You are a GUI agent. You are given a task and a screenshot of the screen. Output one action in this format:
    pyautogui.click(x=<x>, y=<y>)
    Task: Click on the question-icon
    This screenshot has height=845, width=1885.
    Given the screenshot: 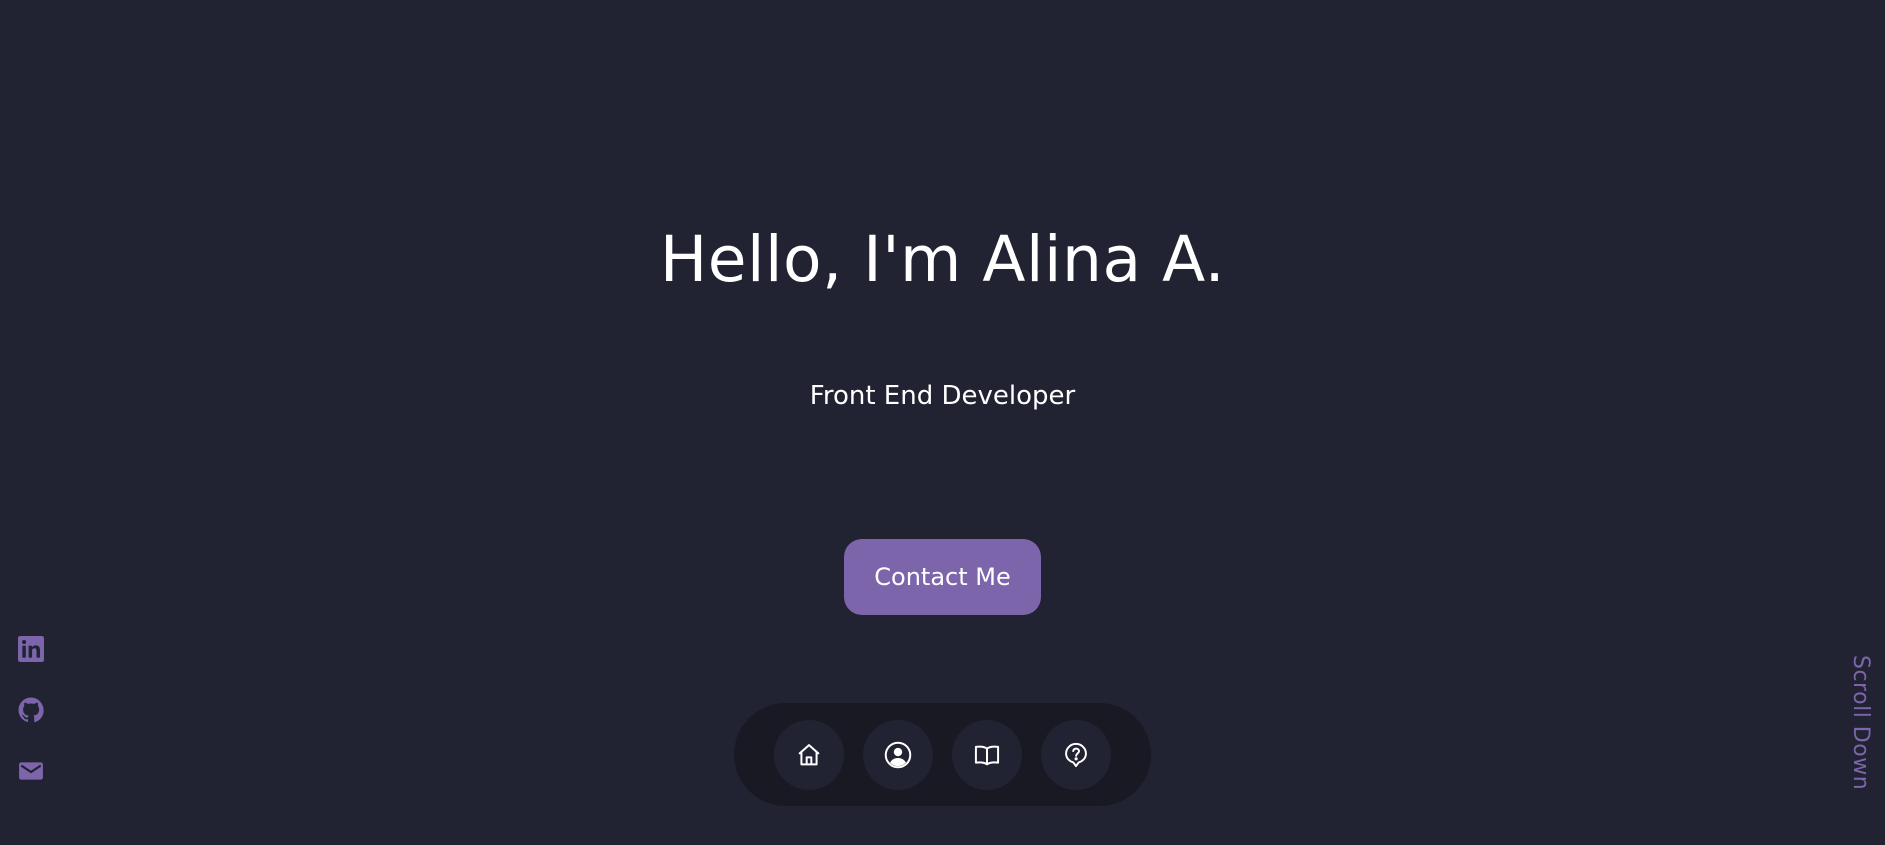 What is the action you would take?
    pyautogui.click(x=1076, y=755)
    